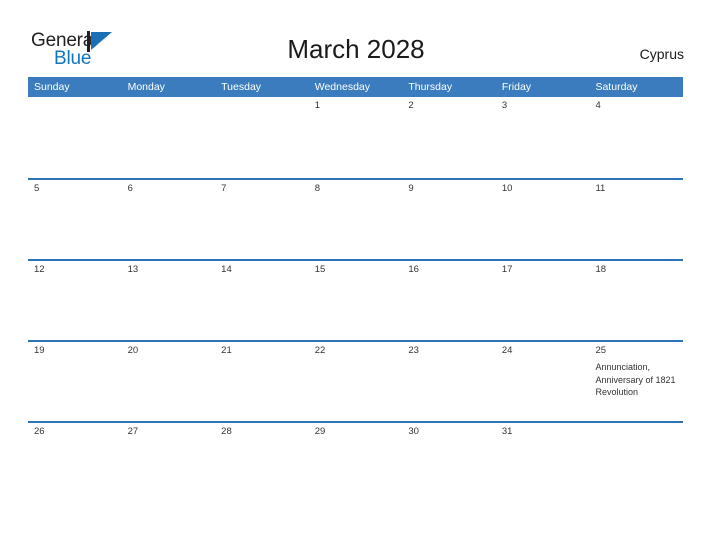 The image size is (712, 550). What do you see at coordinates (449, 381) in the screenshot?
I see `day-cell: 23` at bounding box center [449, 381].